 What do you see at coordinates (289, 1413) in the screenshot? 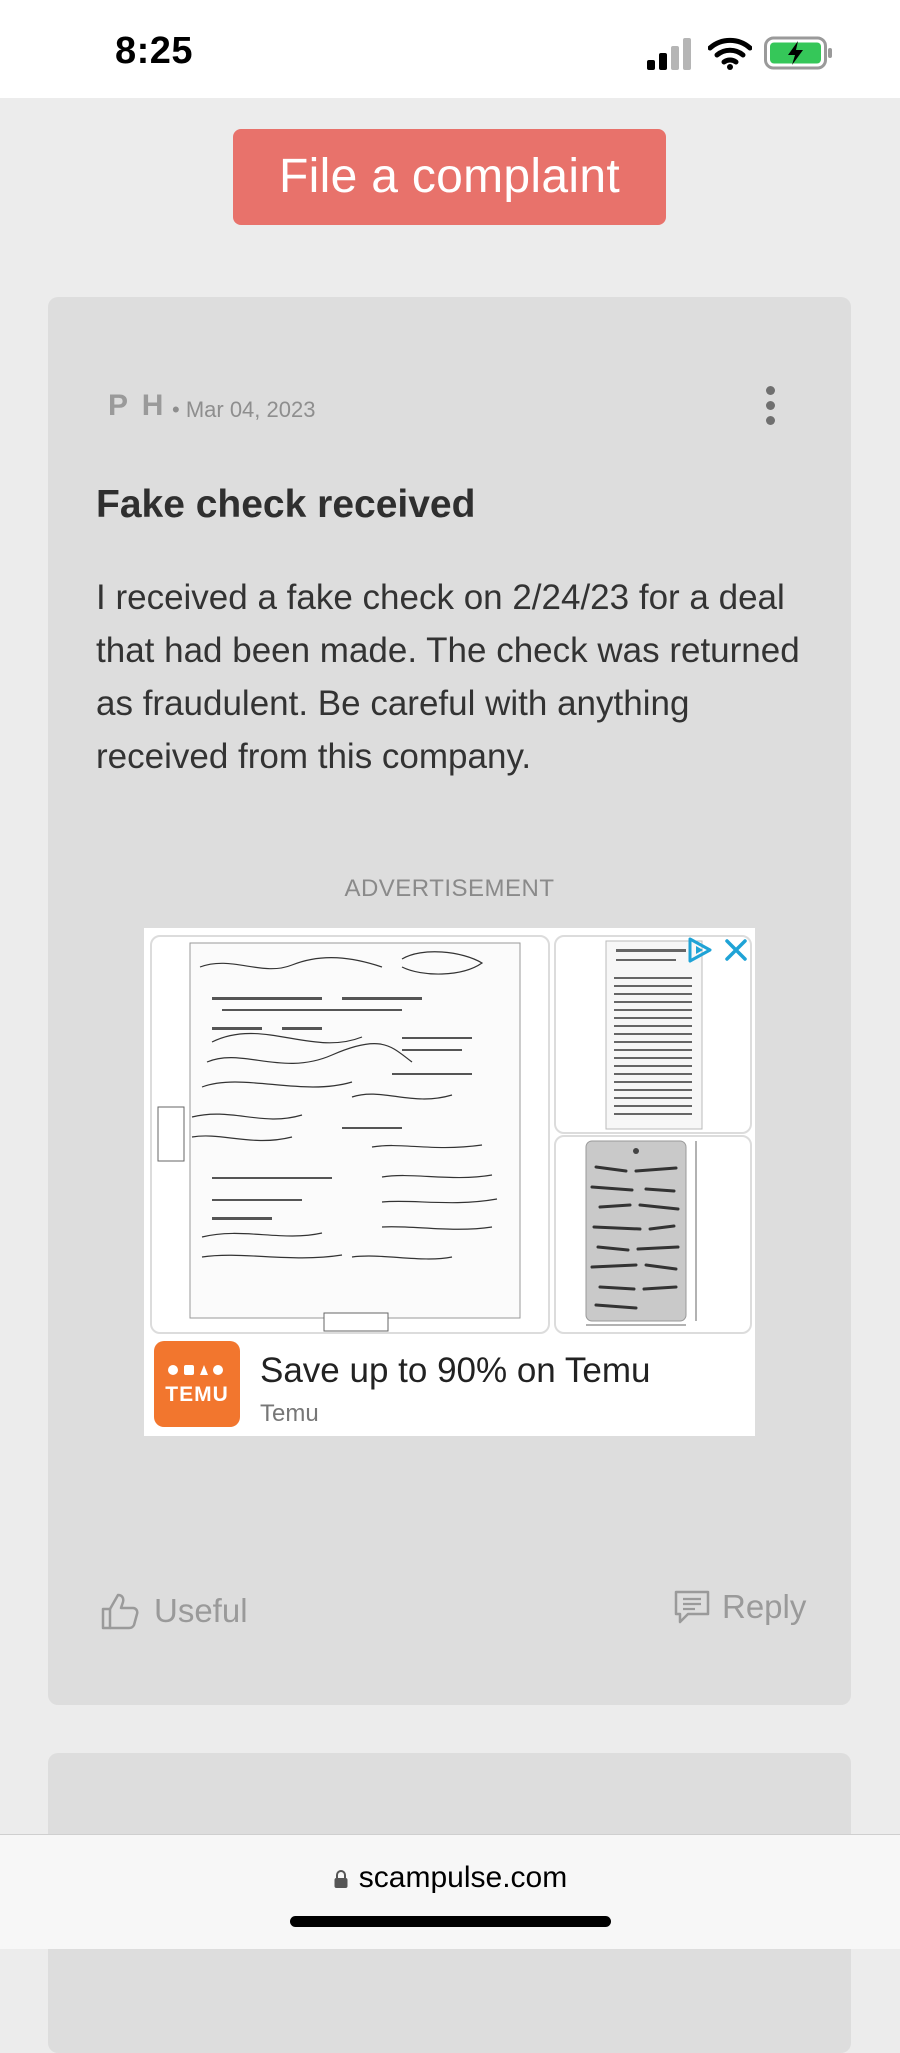
I see `ad-brand: Temu` at bounding box center [289, 1413].